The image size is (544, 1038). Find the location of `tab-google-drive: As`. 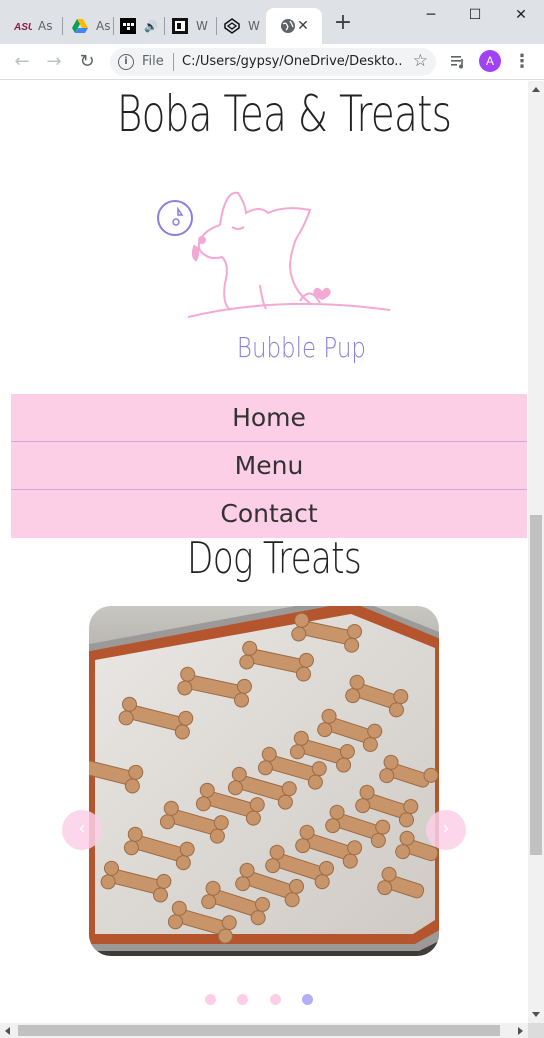

tab-google-drive: As is located at coordinates (85, 26).